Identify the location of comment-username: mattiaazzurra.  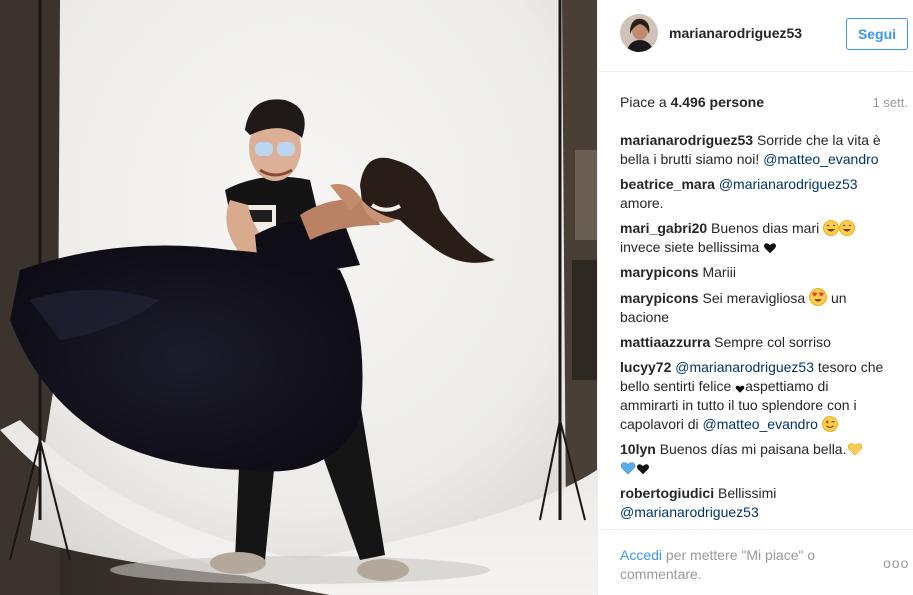
(665, 342).